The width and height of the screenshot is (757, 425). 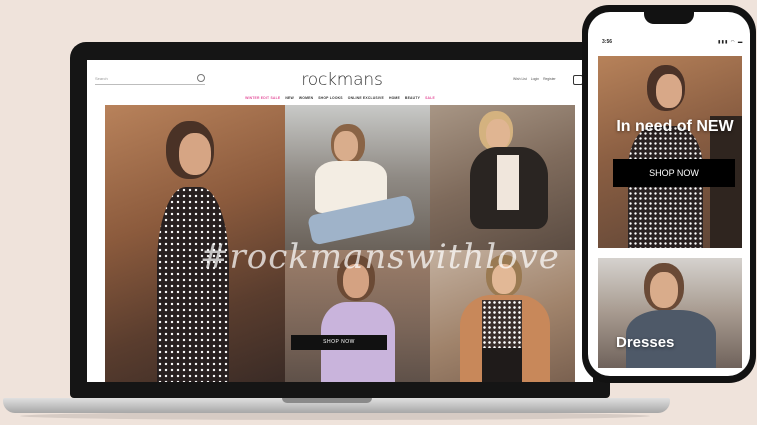 I want to click on phone-dresses-photo, so click(x=670, y=313).